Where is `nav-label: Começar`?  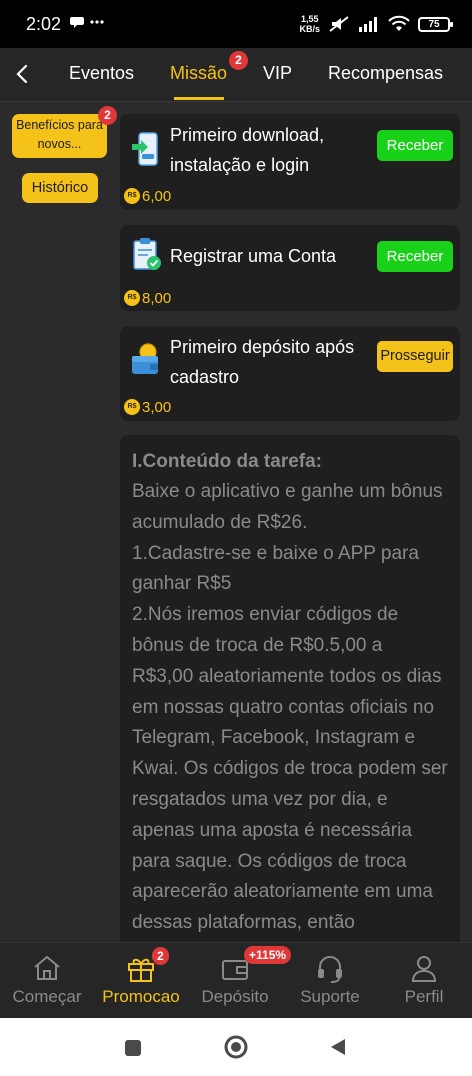 nav-label: Começar is located at coordinates (47, 996).